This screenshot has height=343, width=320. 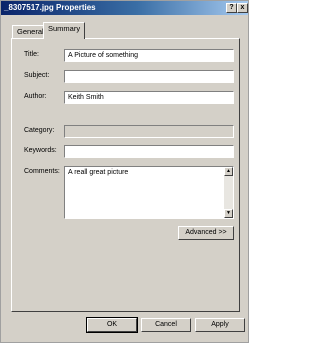 I want to click on author-field: Keith Smith, so click(x=149, y=97).